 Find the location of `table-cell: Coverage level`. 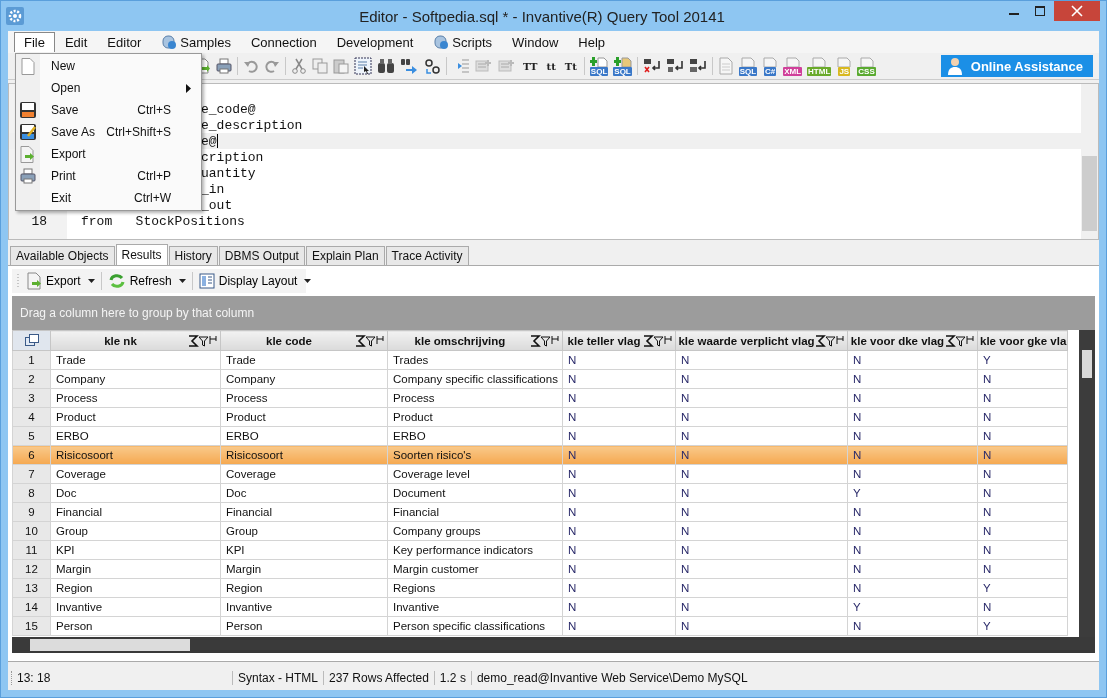

table-cell: Coverage level is located at coordinates (475, 474).